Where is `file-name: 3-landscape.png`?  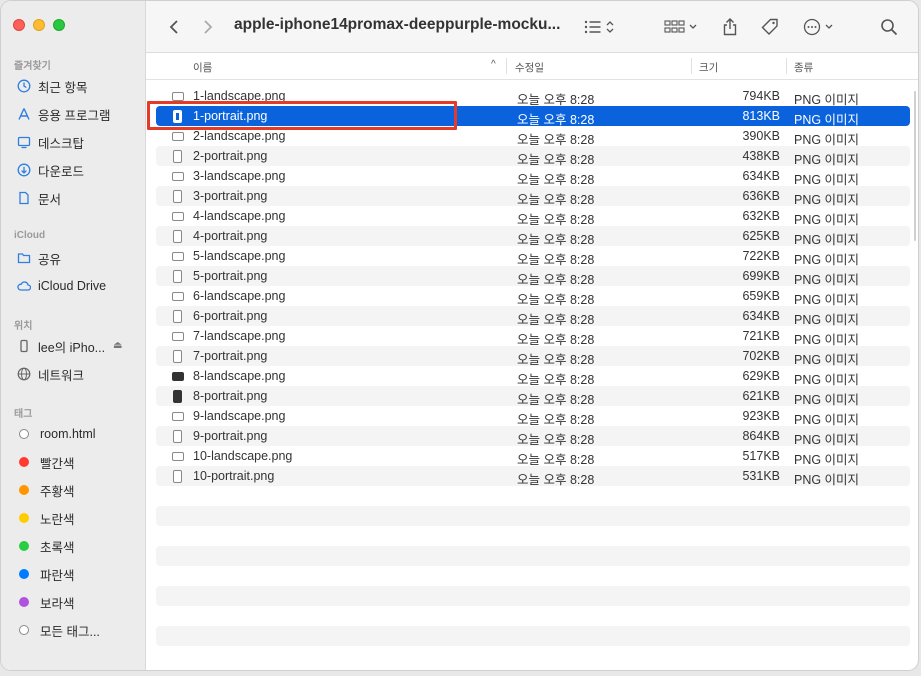 file-name: 3-landscape.png is located at coordinates (239, 176).